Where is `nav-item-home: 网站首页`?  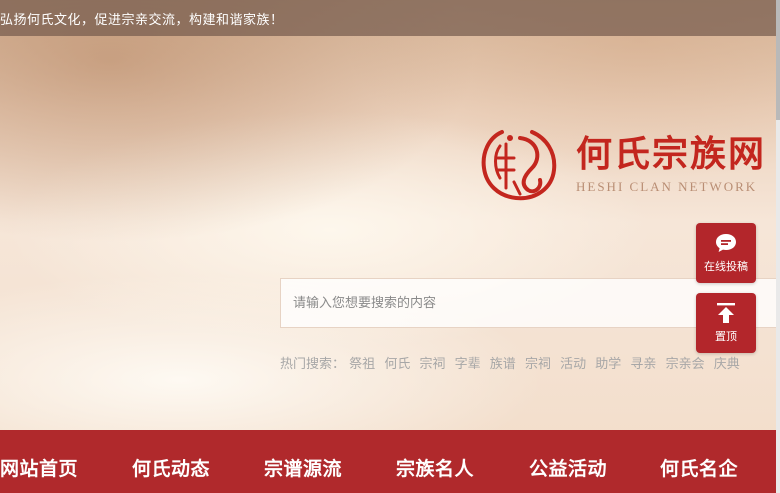 nav-item-home: 网站首页 is located at coordinates (39, 467).